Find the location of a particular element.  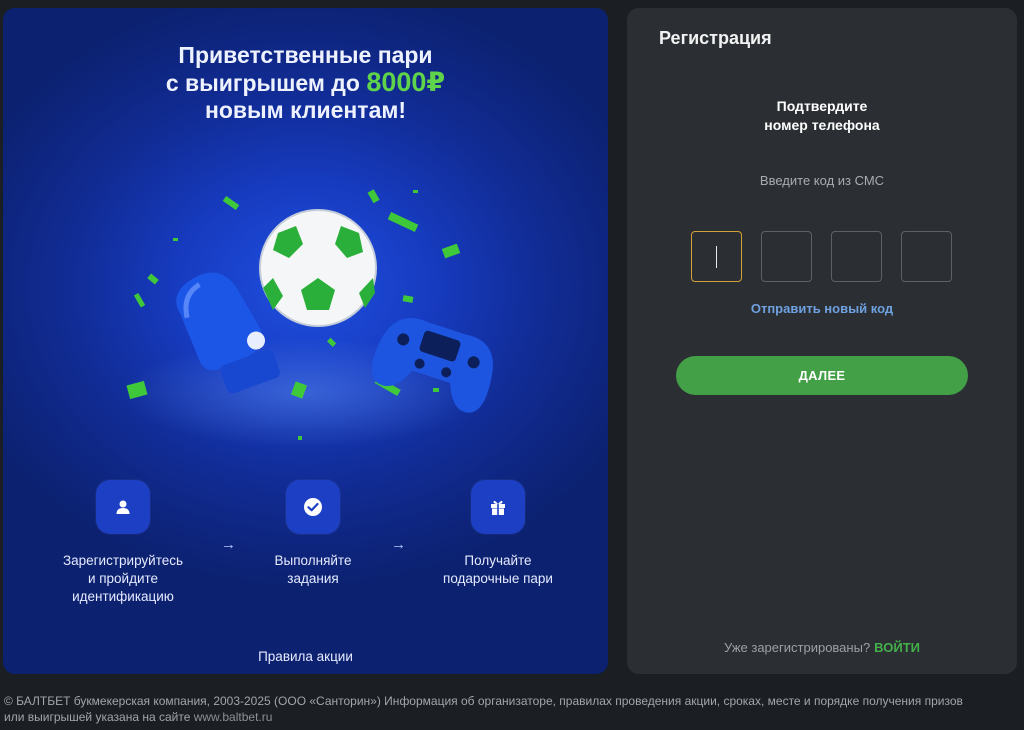

confirm-line1: Подтвердите is located at coordinates (822, 106).